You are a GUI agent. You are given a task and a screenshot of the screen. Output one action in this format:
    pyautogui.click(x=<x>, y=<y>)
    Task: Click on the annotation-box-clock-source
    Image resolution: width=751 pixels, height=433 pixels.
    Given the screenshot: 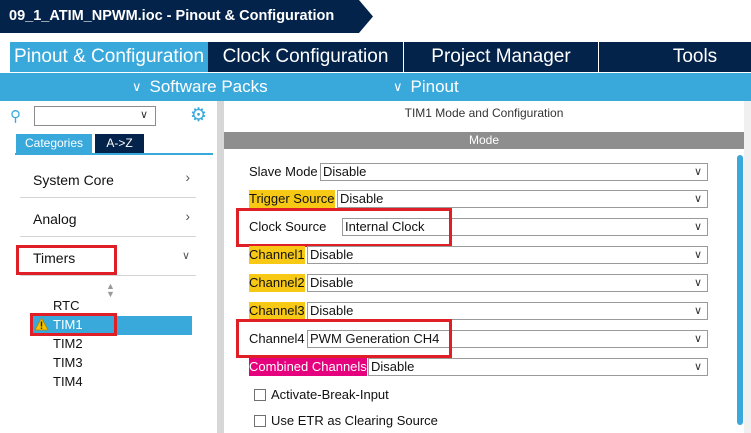 What is the action you would take?
    pyautogui.click(x=344, y=227)
    